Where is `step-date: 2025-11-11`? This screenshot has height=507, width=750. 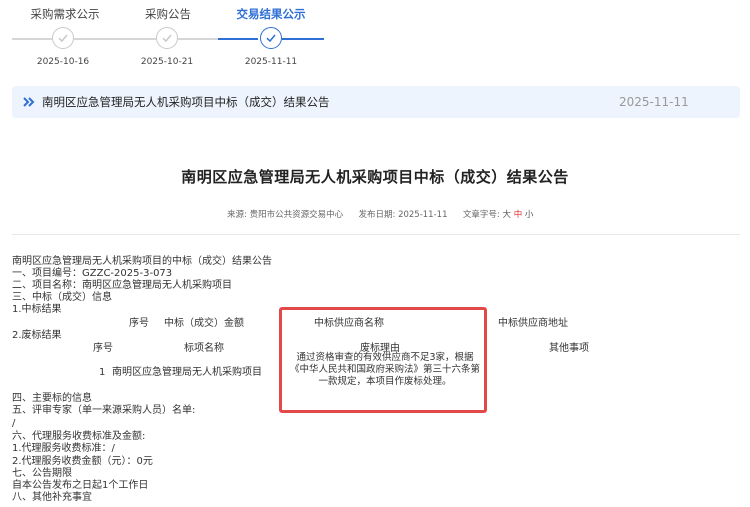 step-date: 2025-11-11 is located at coordinates (271, 62).